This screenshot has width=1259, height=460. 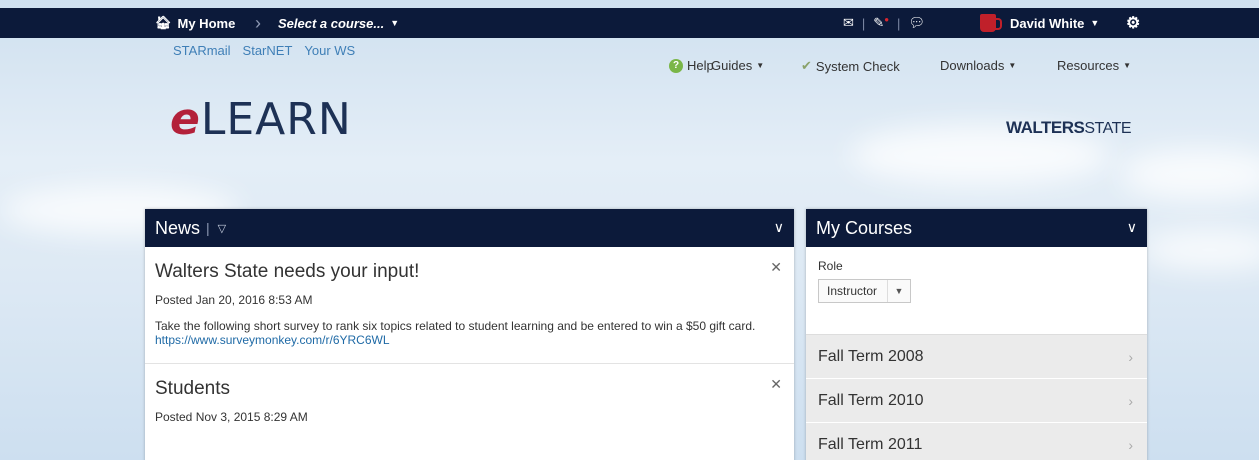 What do you see at coordinates (178, 227) in the screenshot?
I see `news-widget-title: News` at bounding box center [178, 227].